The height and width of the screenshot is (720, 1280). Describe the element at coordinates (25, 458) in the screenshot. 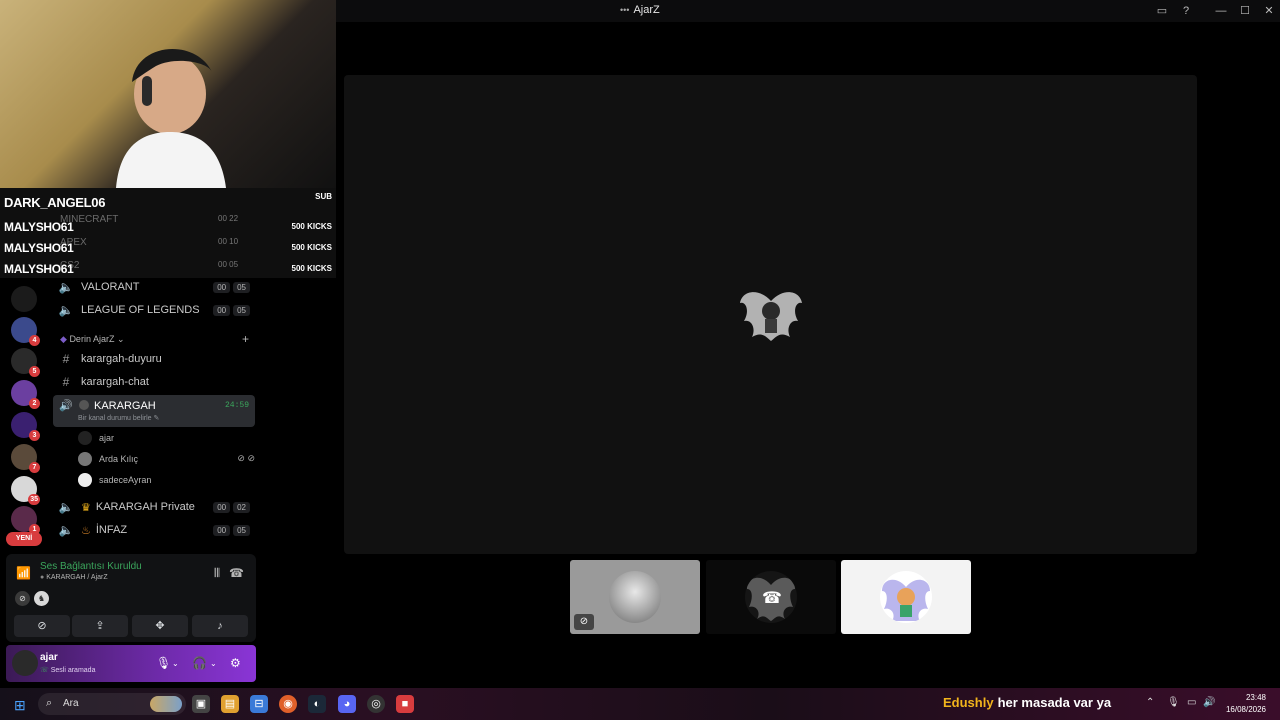

I see `server-icon-5: 7` at that location.